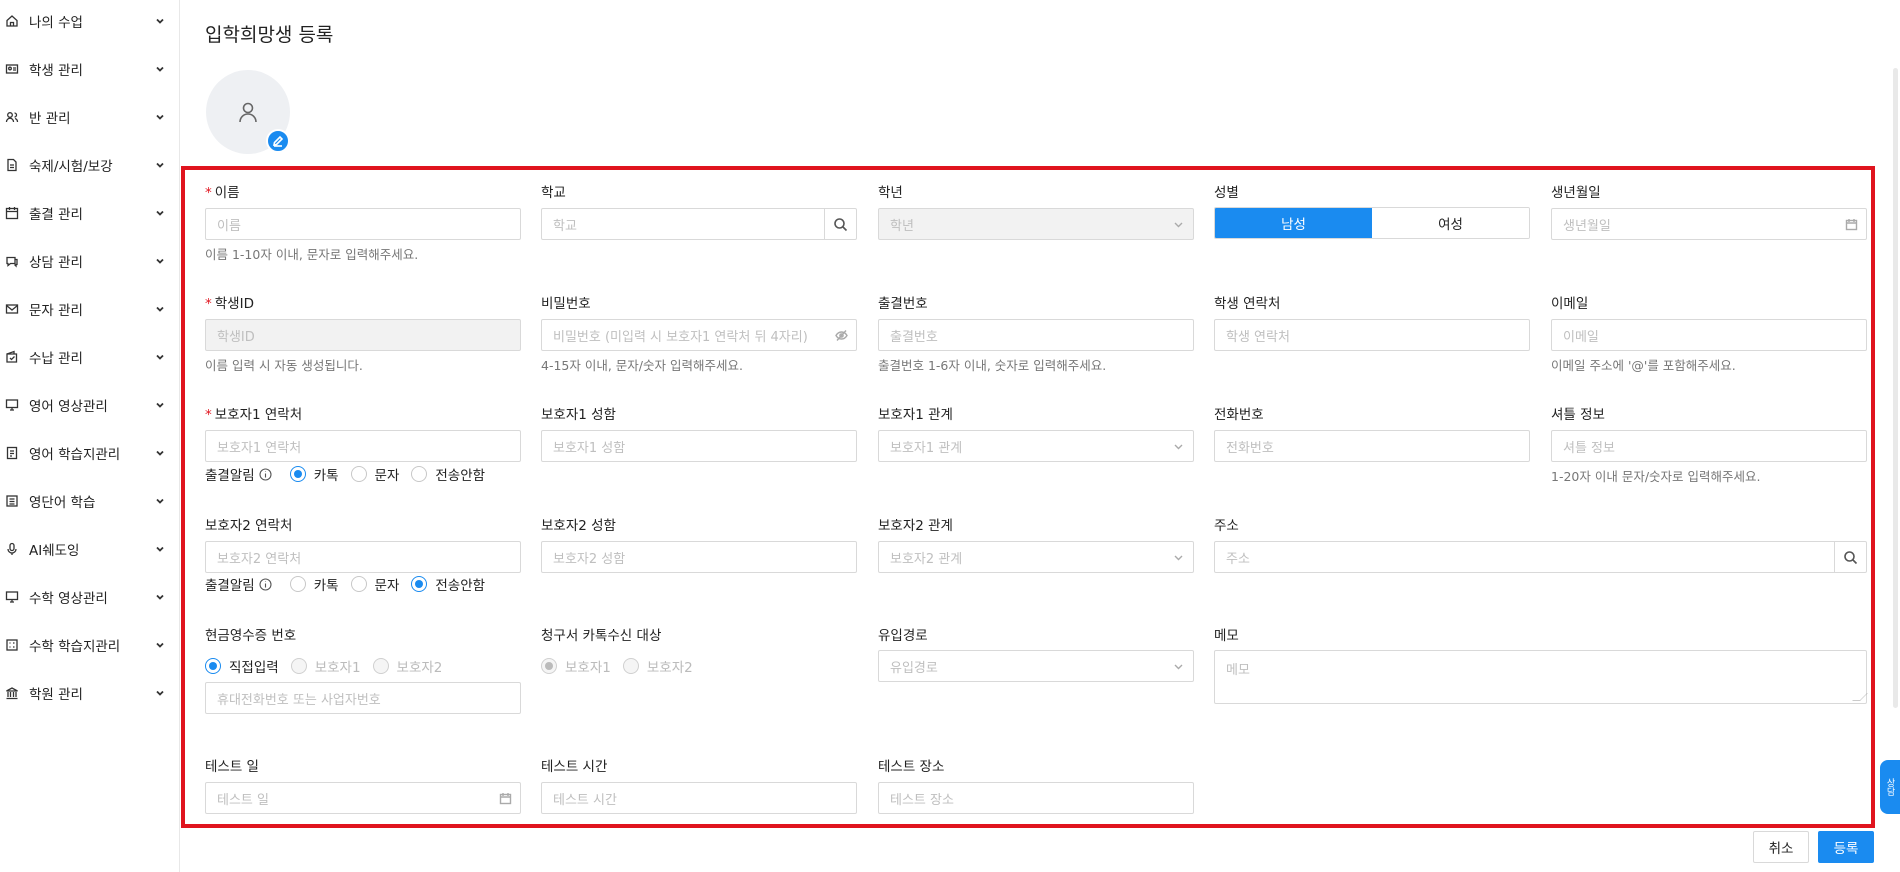 The width and height of the screenshot is (1900, 872). I want to click on guardian2-relation-select: 보호자2 관계, so click(1036, 557).